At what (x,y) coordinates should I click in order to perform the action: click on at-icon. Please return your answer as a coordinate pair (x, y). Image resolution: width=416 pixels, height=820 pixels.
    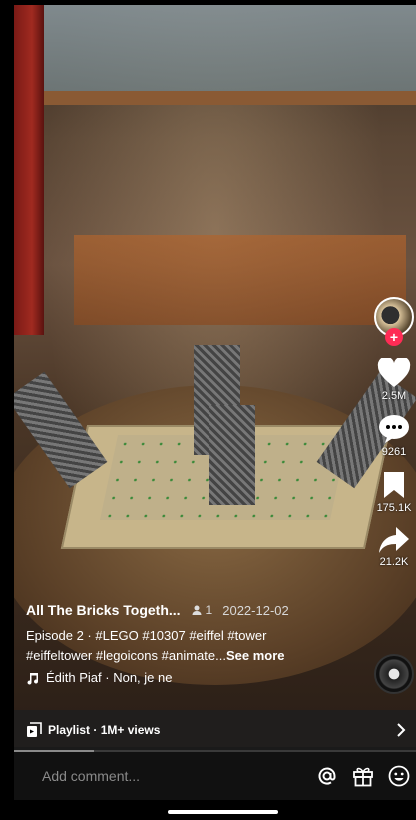
    Looking at the image, I should click on (327, 776).